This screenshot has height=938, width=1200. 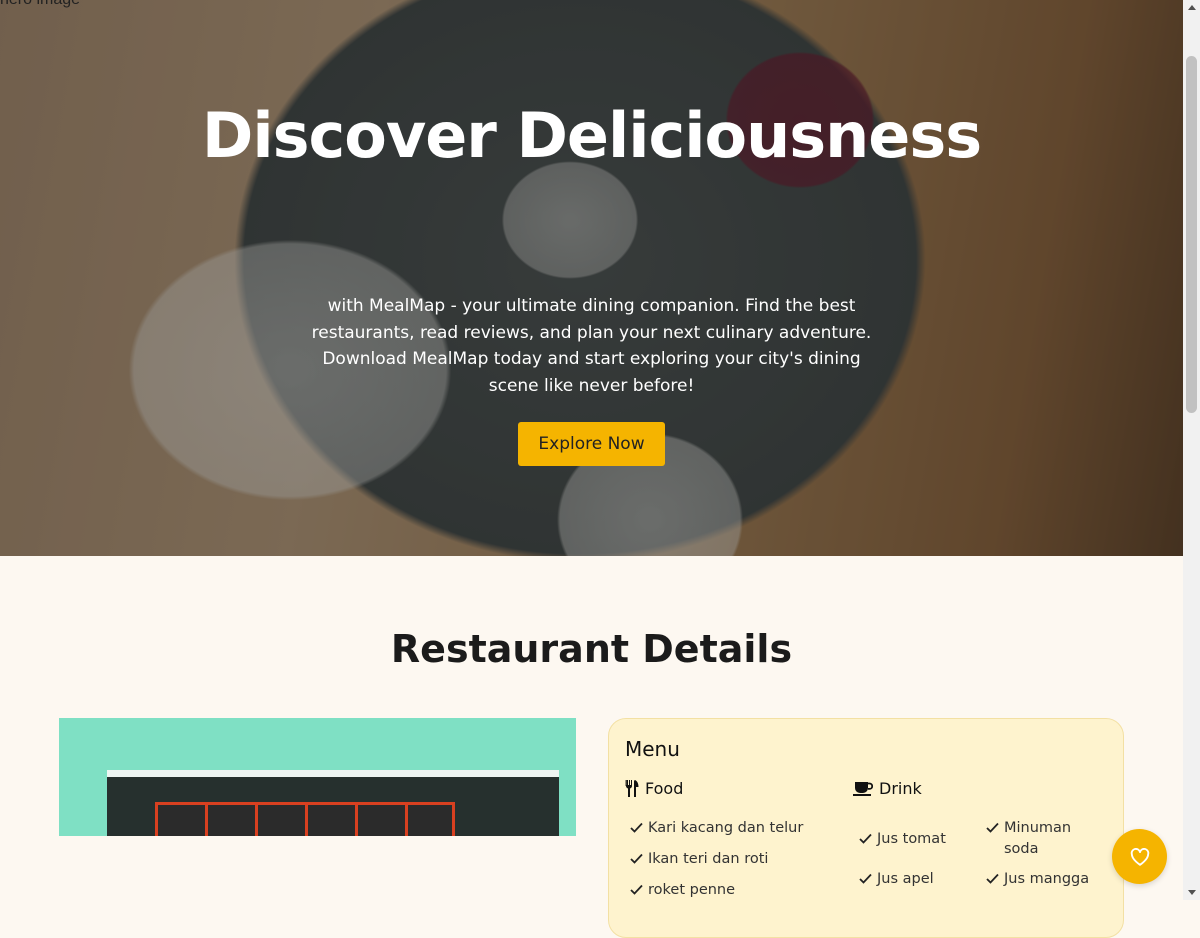 I want to click on drink-item: Minuman soda, so click(x=1041, y=839).